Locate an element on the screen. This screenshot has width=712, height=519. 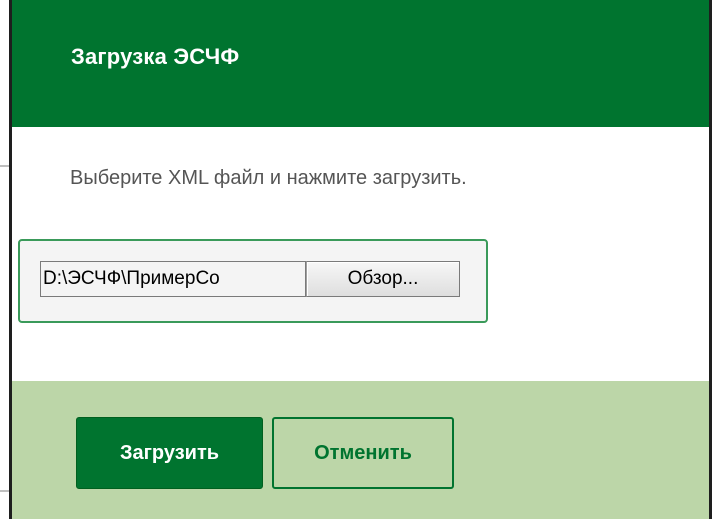
cancel-button: Отменить is located at coordinates (363, 453).